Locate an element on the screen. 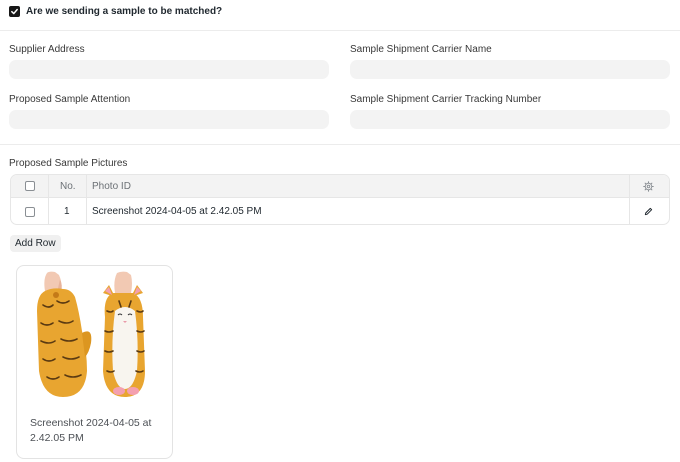  attachment-preview-card: Screenshot 2024-04-05 at 2.42.05 PM is located at coordinates (94, 362).